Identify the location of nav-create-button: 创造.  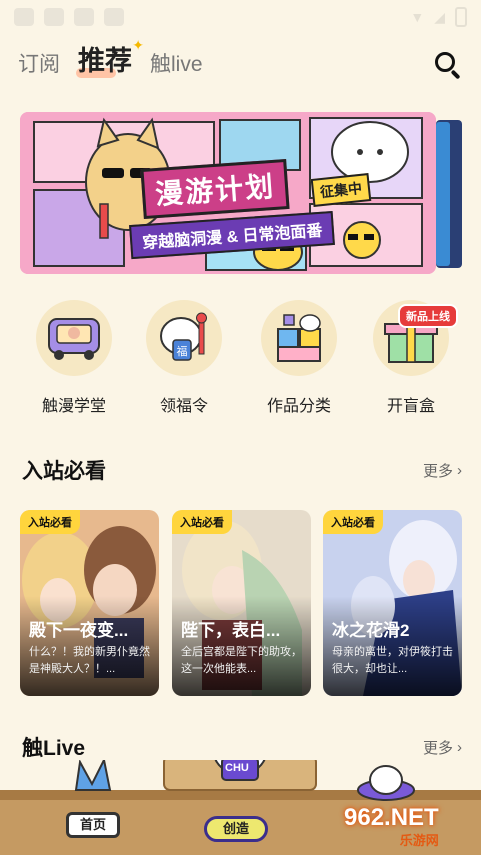
(236, 829).